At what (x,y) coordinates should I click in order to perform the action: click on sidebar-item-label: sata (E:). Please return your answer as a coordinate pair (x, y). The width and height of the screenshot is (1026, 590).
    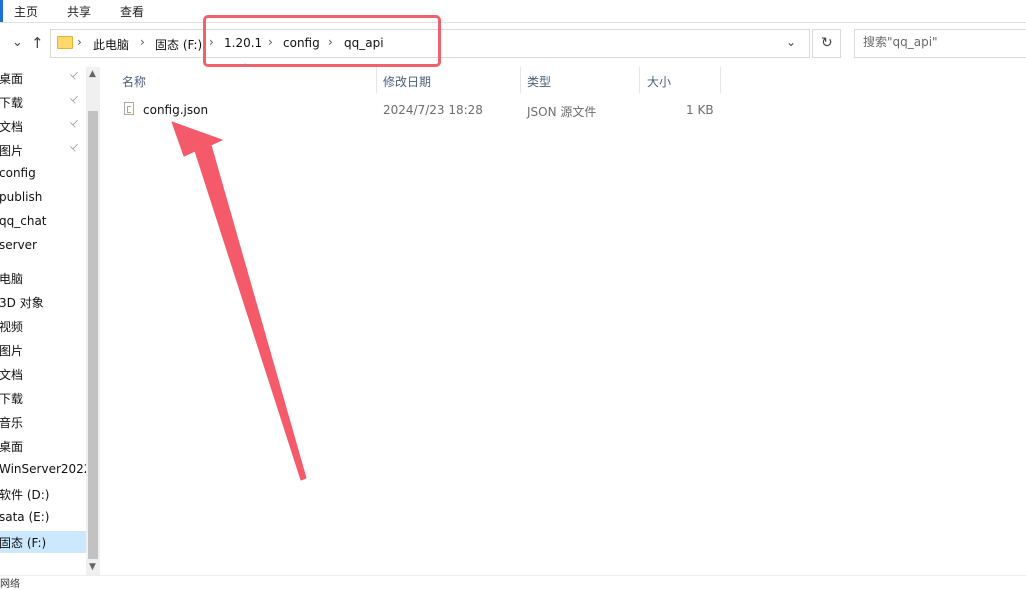
    Looking at the image, I should click on (25, 517).